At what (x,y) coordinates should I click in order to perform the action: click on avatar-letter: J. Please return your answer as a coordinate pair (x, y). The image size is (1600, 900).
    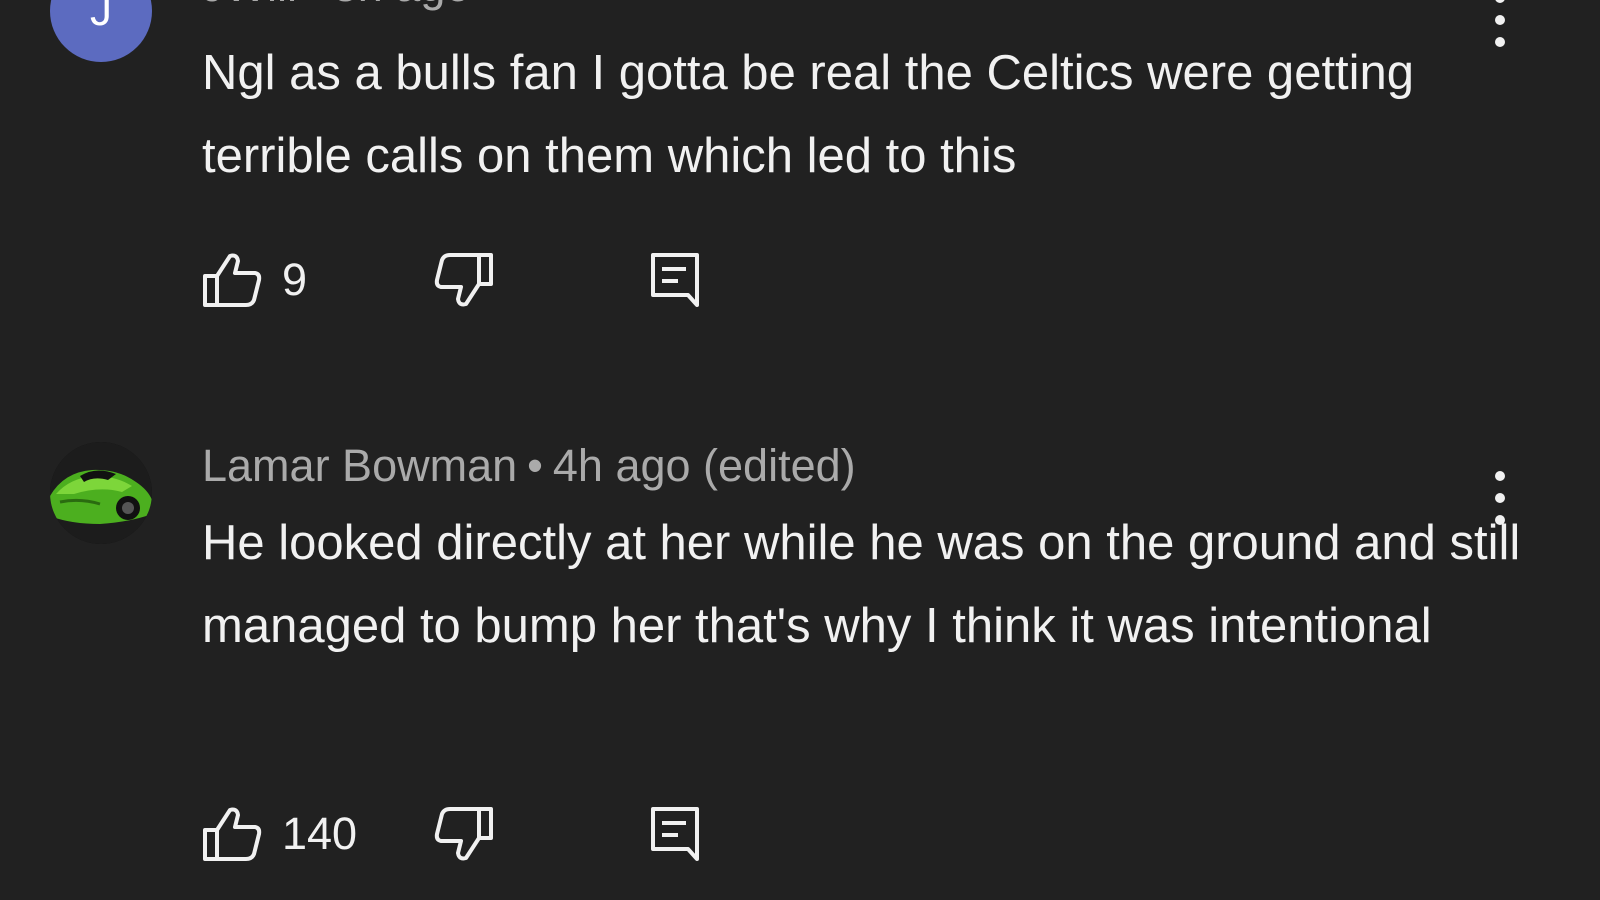
    Looking at the image, I should click on (101, 17).